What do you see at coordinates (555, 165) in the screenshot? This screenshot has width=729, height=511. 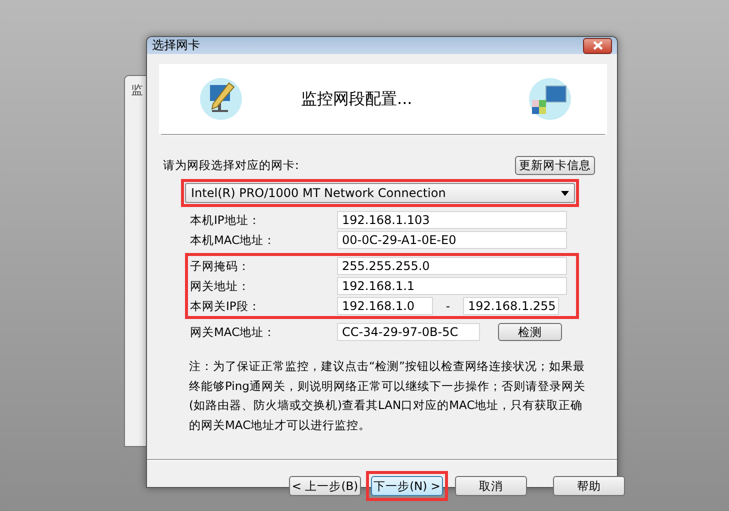 I see `refresh-button: 更新网卡信息` at bounding box center [555, 165].